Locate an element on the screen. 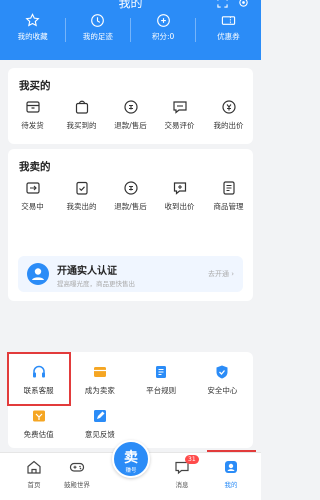 This screenshot has width=320, height=500. verify-banner: 开通实人认证 提高曝光度，商品更快售出 去开通 › is located at coordinates (130, 274).